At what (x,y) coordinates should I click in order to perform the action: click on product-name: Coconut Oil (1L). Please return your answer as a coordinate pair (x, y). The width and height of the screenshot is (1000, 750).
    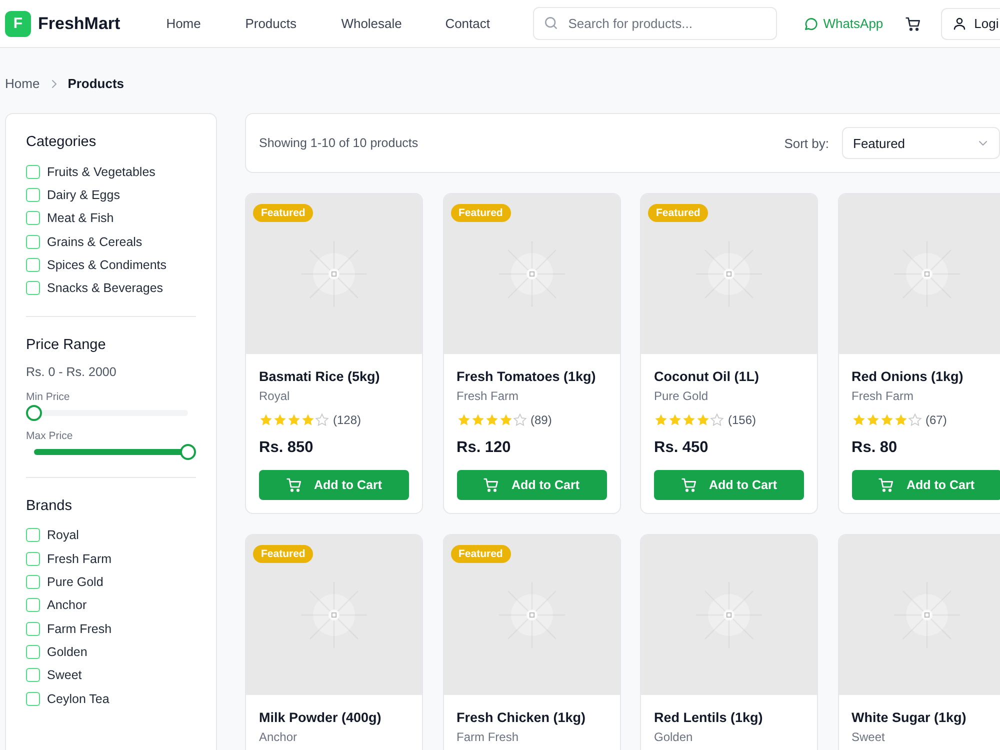
    Looking at the image, I should click on (729, 376).